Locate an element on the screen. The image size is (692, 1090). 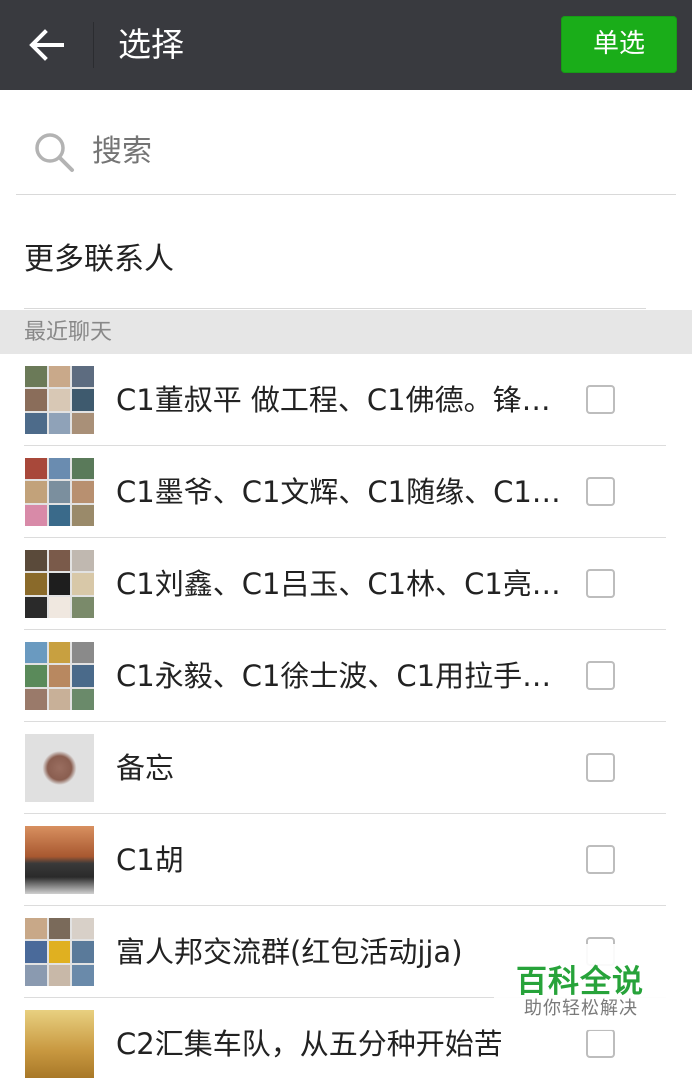
section-title: 最近聊天 is located at coordinates (68, 332).